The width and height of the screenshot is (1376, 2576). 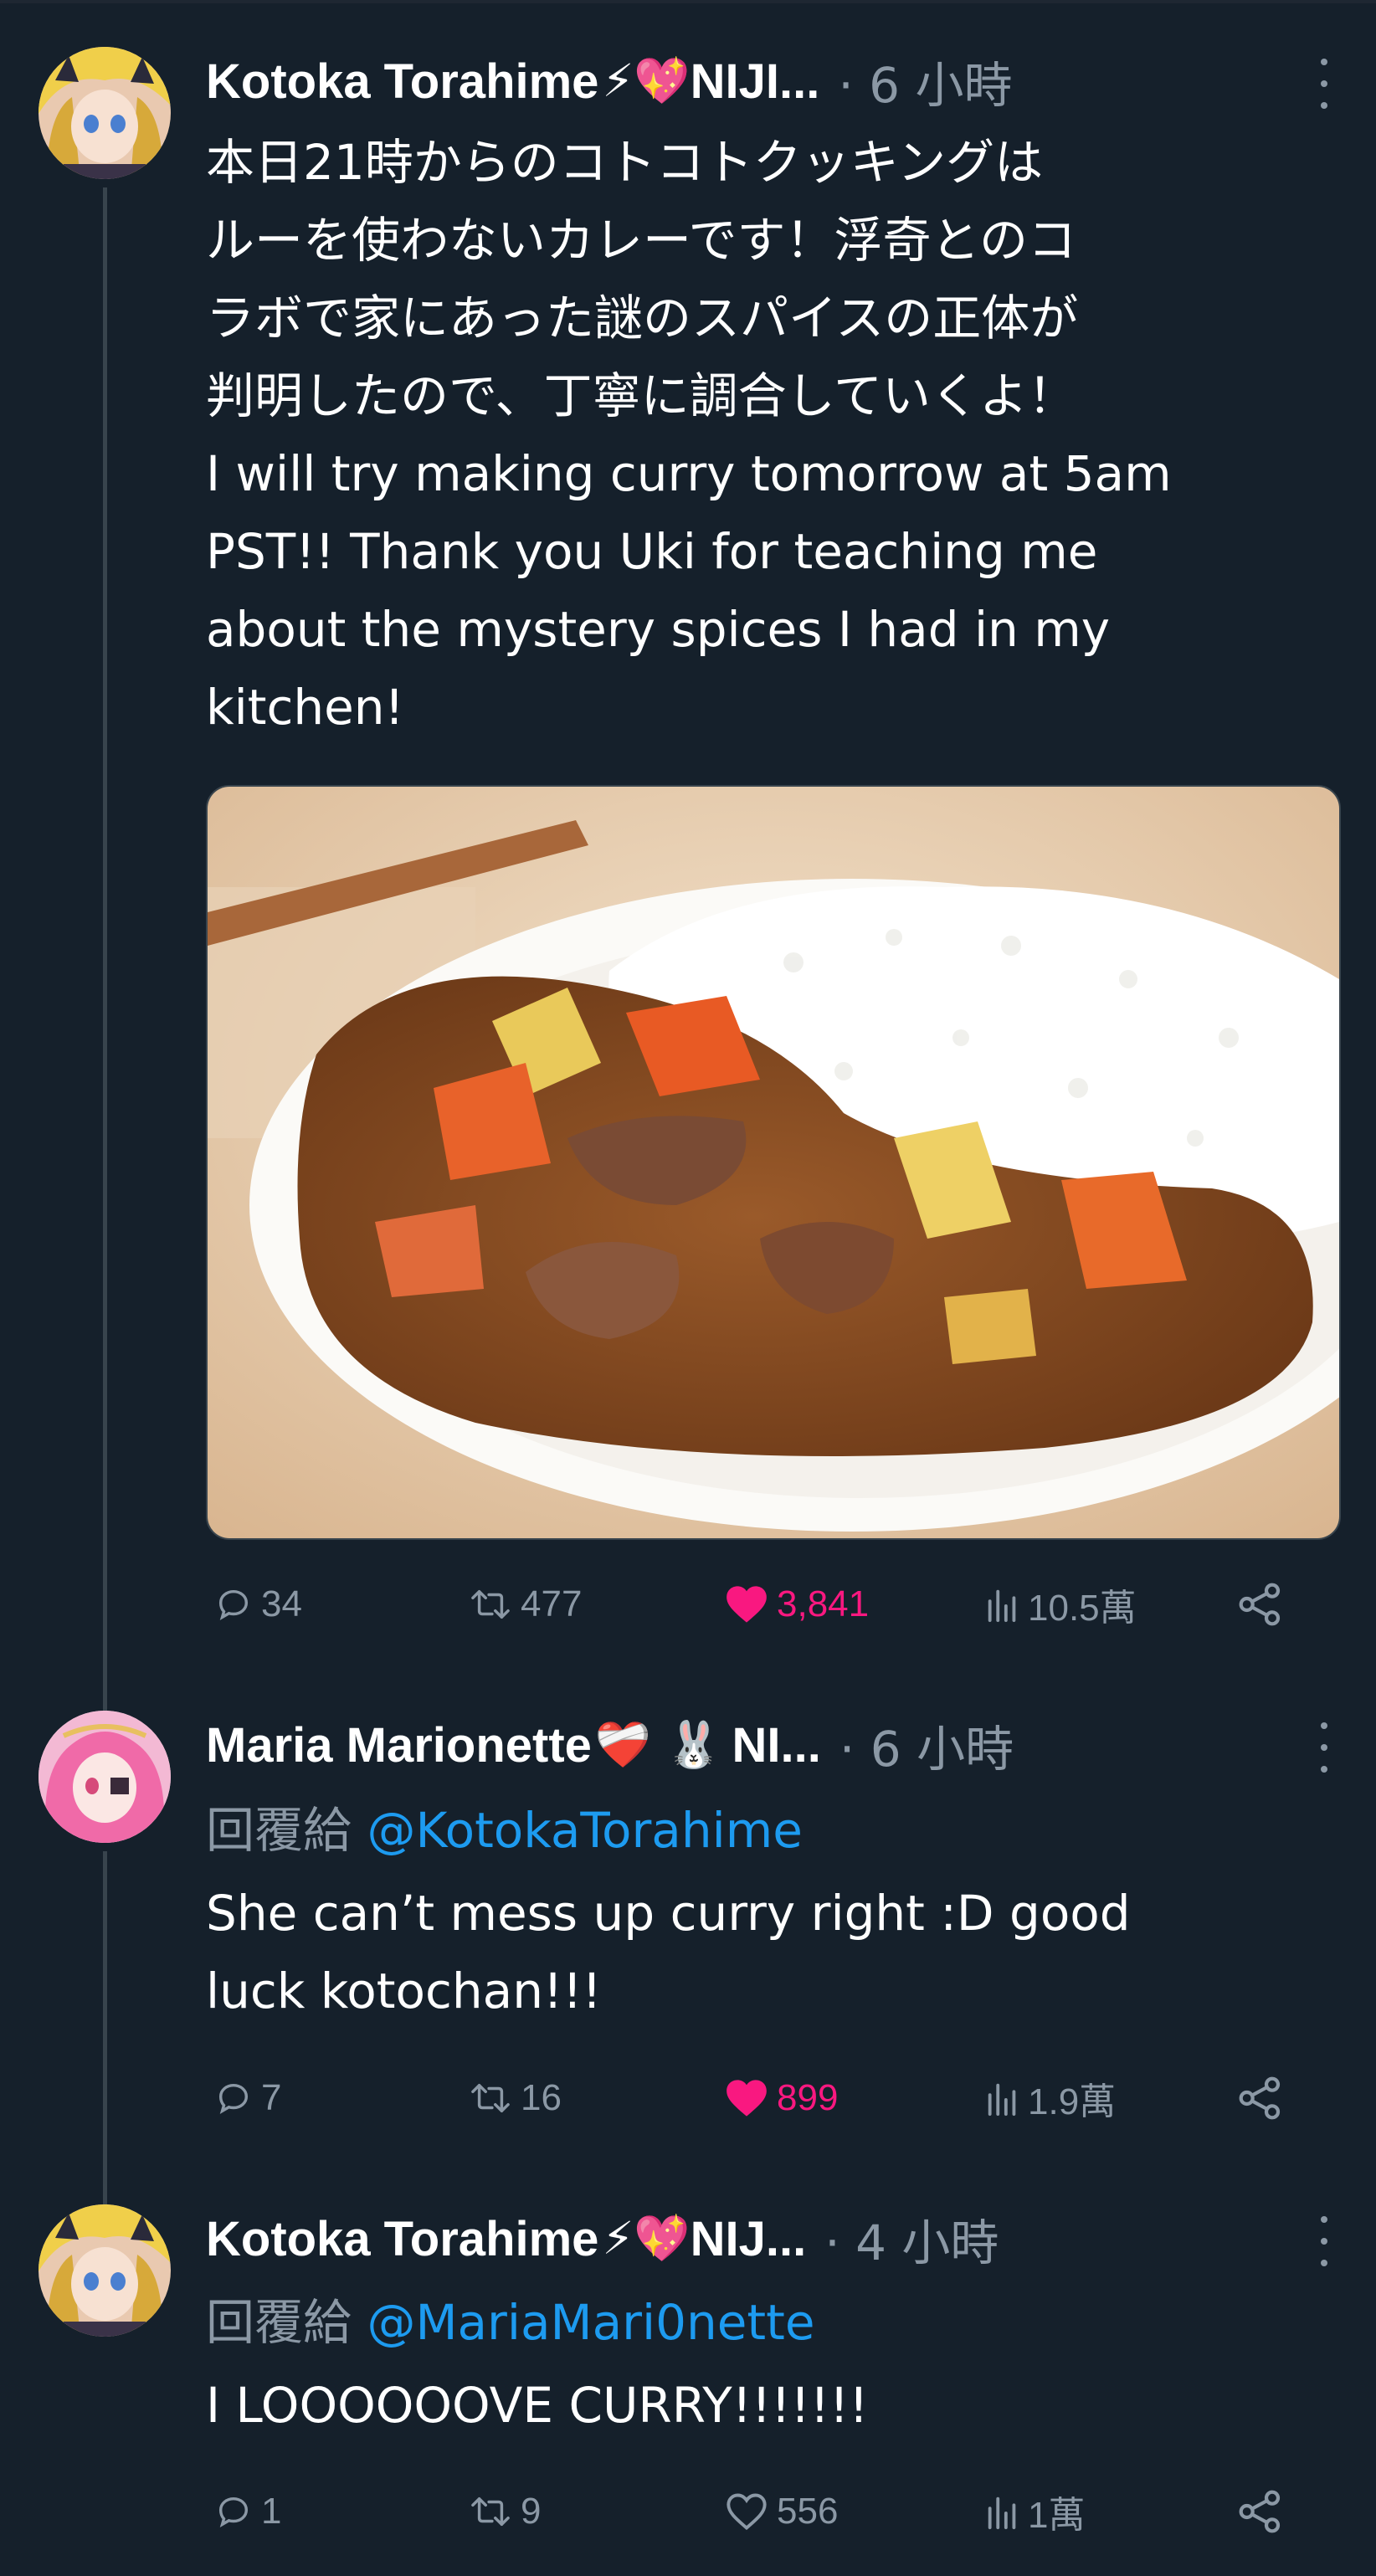 What do you see at coordinates (1057, 2515) in the screenshot?
I see `views-count: 1萬` at bounding box center [1057, 2515].